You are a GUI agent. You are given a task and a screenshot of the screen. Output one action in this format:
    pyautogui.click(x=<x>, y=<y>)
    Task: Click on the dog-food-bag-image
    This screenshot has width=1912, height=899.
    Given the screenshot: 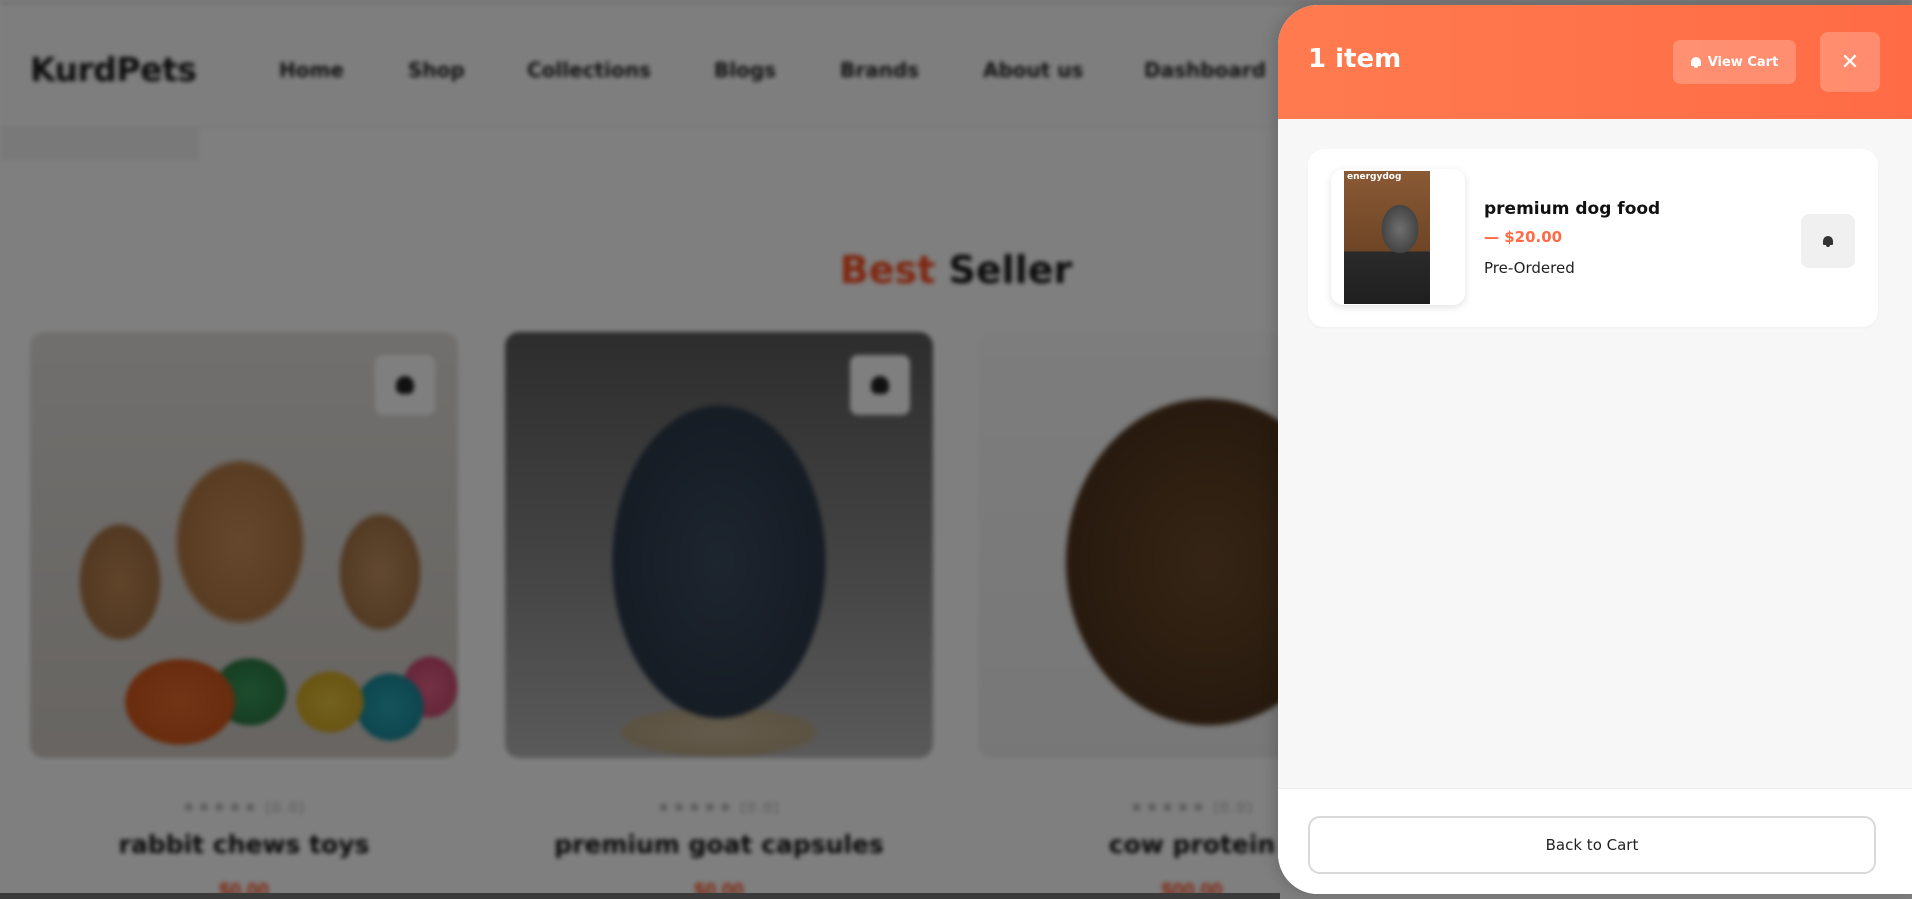 What is the action you would take?
    pyautogui.click(x=1387, y=237)
    